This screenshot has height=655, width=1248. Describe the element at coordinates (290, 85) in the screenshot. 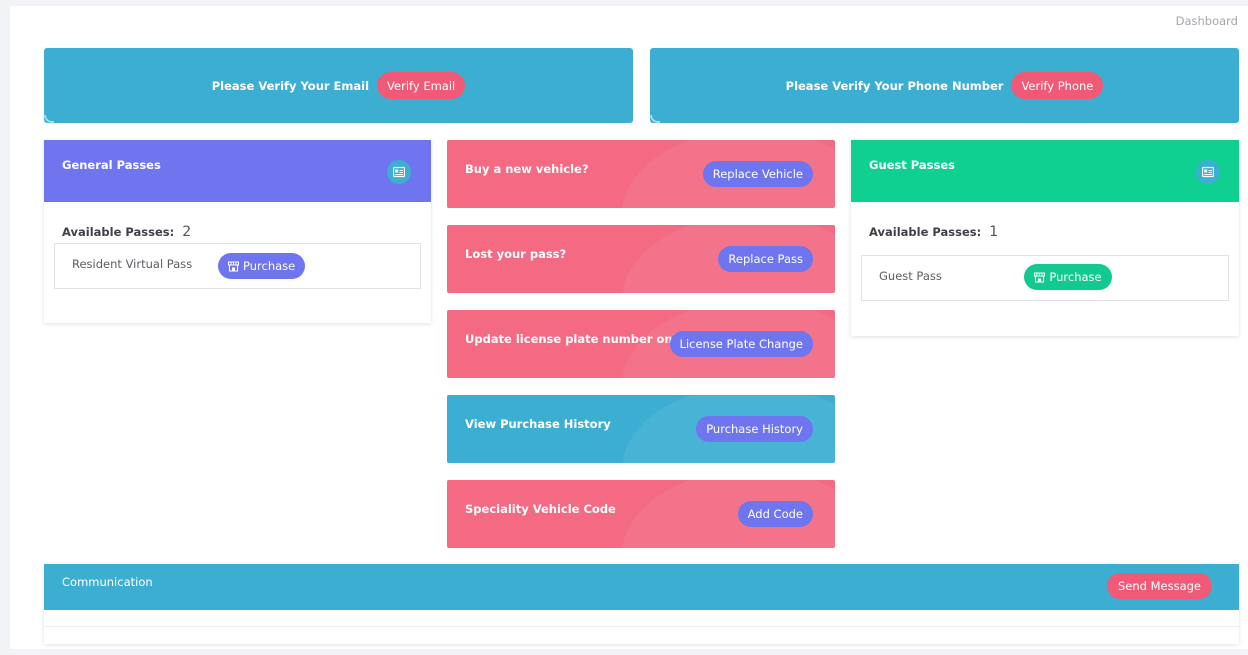

I see `verify-email-text: Please Verify Your Email` at that location.